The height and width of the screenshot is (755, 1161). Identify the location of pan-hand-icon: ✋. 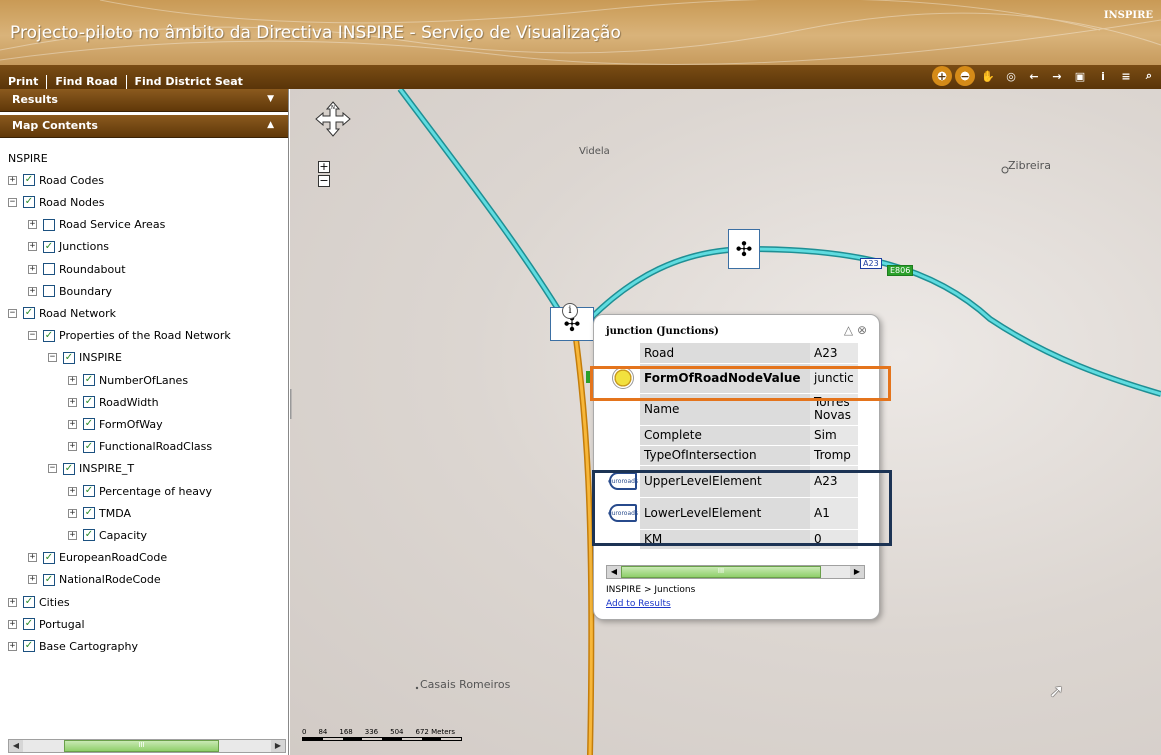
(988, 76).